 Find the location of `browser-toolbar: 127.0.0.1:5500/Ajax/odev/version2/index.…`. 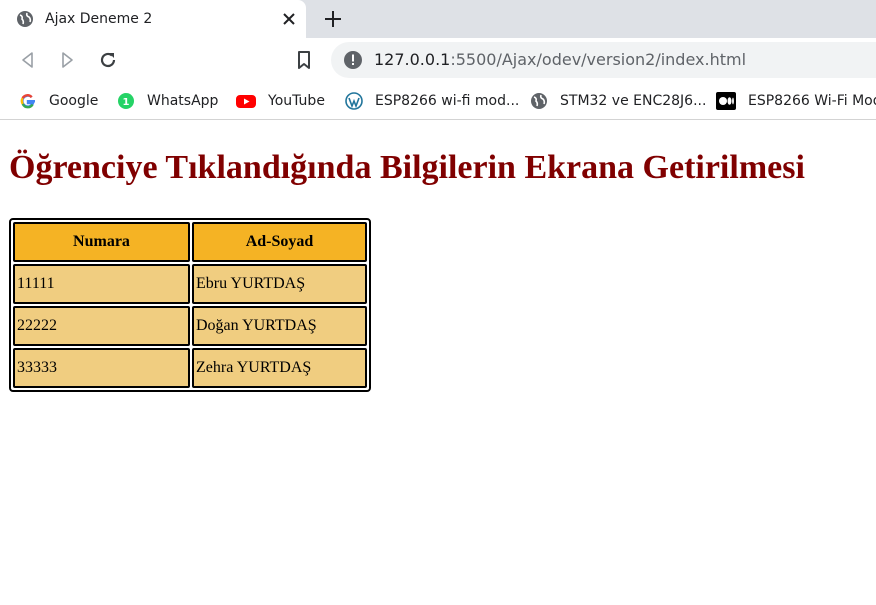

browser-toolbar: 127.0.0.1:5500/Ajax/odev/version2/index.… is located at coordinates (438, 60).